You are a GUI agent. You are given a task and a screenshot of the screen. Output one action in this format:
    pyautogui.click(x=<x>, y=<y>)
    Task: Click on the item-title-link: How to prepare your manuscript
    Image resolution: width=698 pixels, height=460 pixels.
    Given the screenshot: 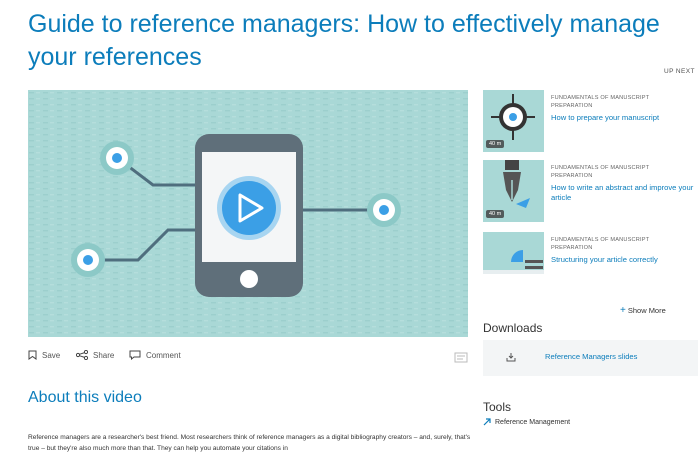 What is the action you would take?
    pyautogui.click(x=624, y=118)
    